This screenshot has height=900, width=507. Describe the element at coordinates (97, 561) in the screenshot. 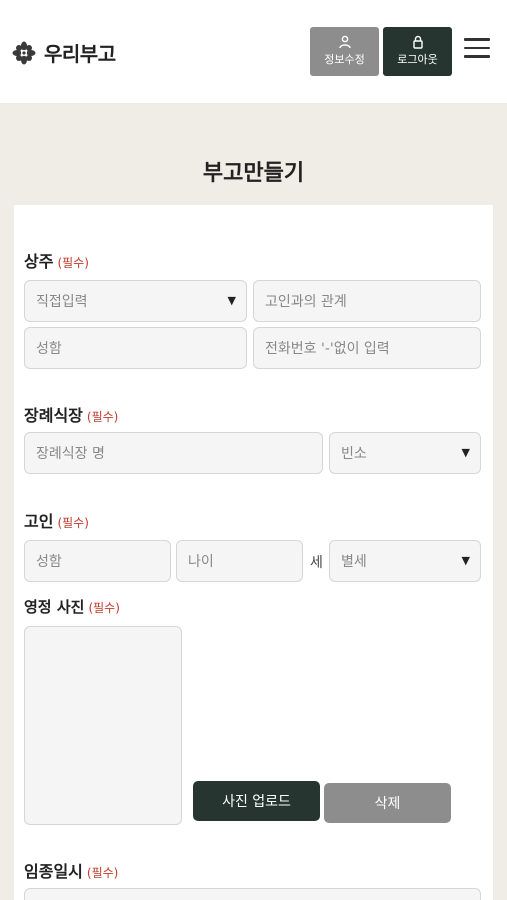

I see `deceased-name-input: 성함` at that location.